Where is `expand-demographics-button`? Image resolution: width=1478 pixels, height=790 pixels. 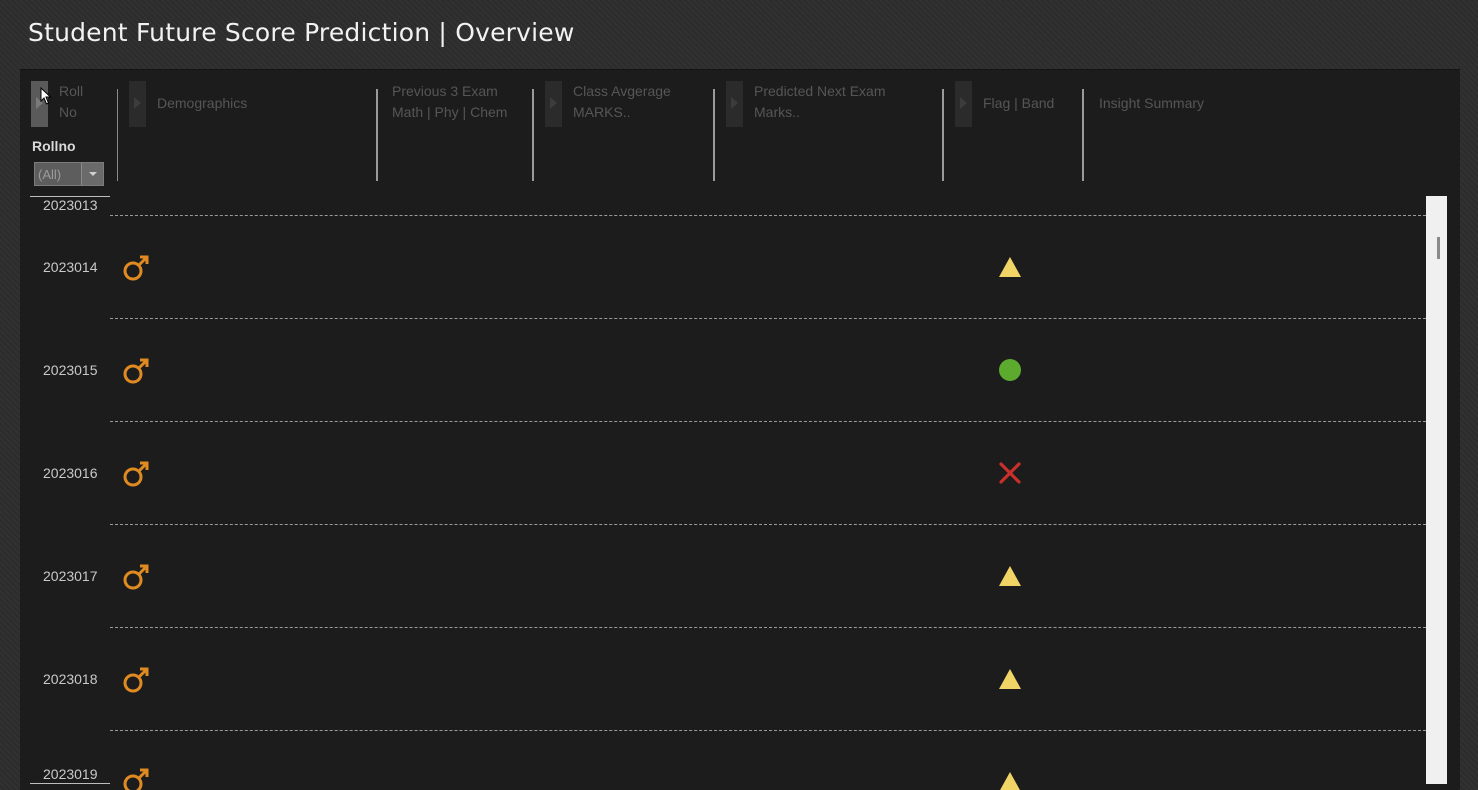 expand-demographics-button is located at coordinates (137, 104).